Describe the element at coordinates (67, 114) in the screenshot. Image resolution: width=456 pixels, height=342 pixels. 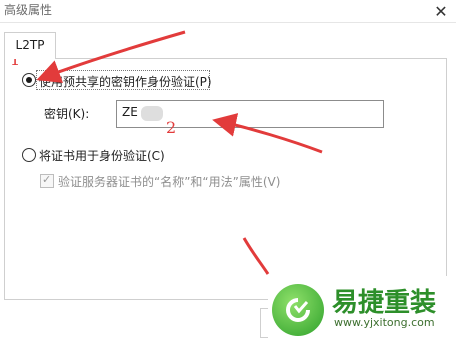
I see `key-label: 密钥(K):` at that location.